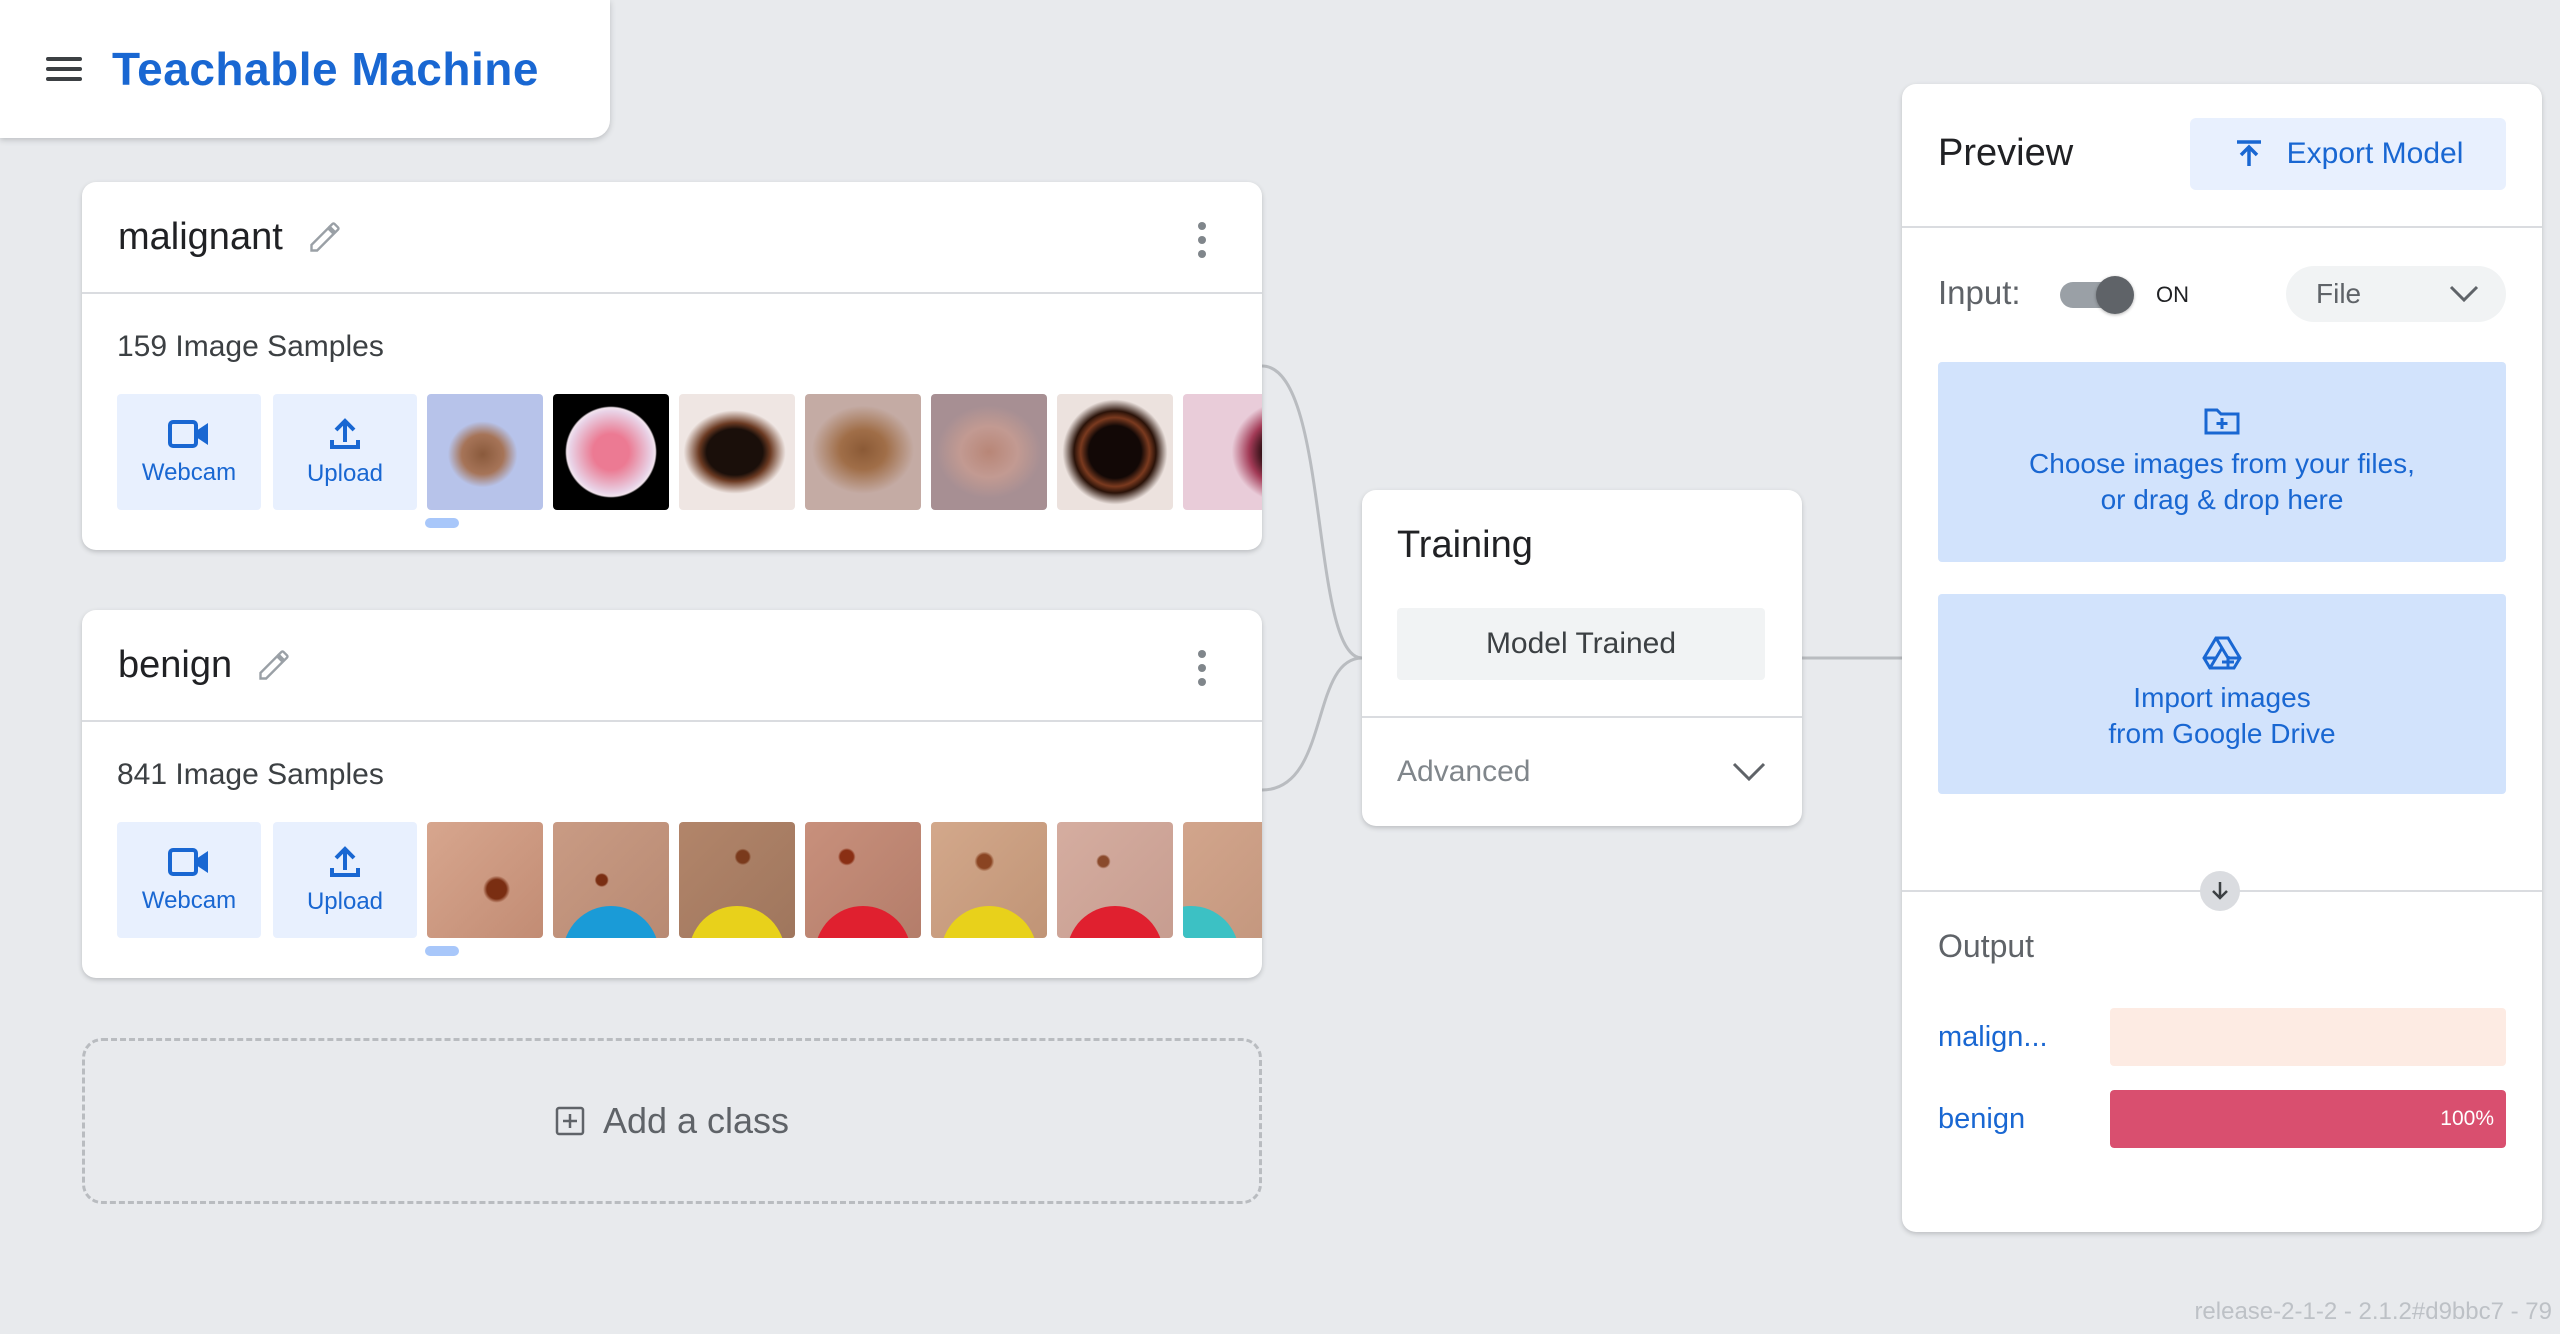 The width and height of the screenshot is (2560, 1334). I want to click on preview-title: Preview, so click(2006, 153).